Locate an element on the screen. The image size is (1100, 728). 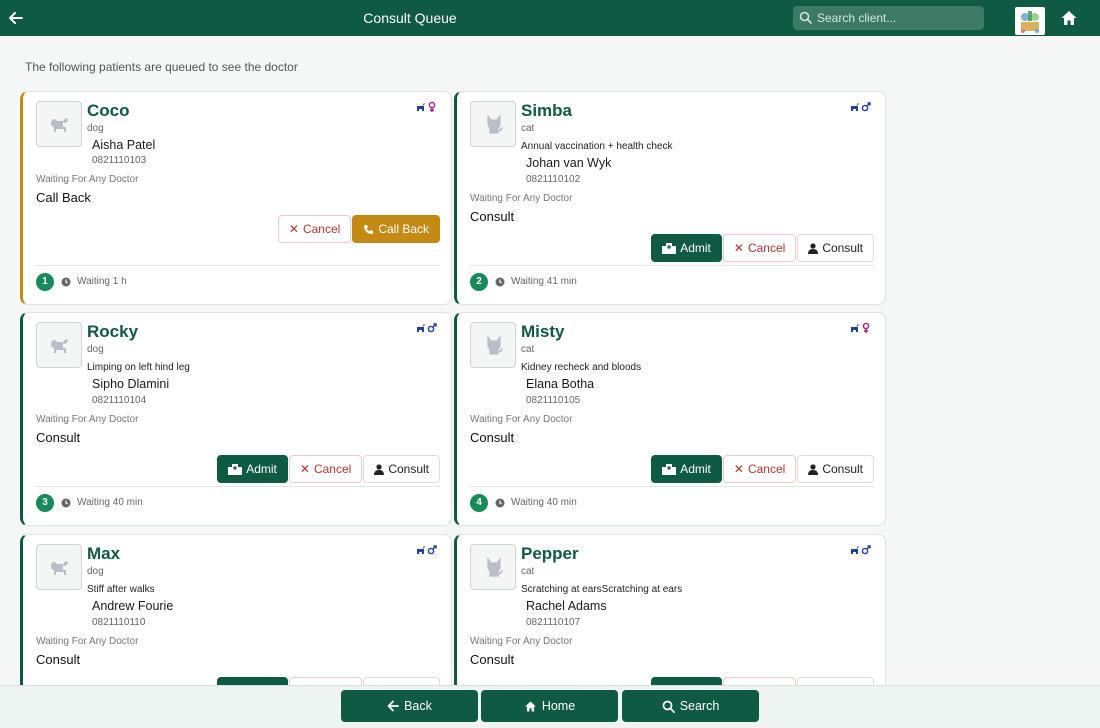
queue-status: Call Back is located at coordinates (63, 197).